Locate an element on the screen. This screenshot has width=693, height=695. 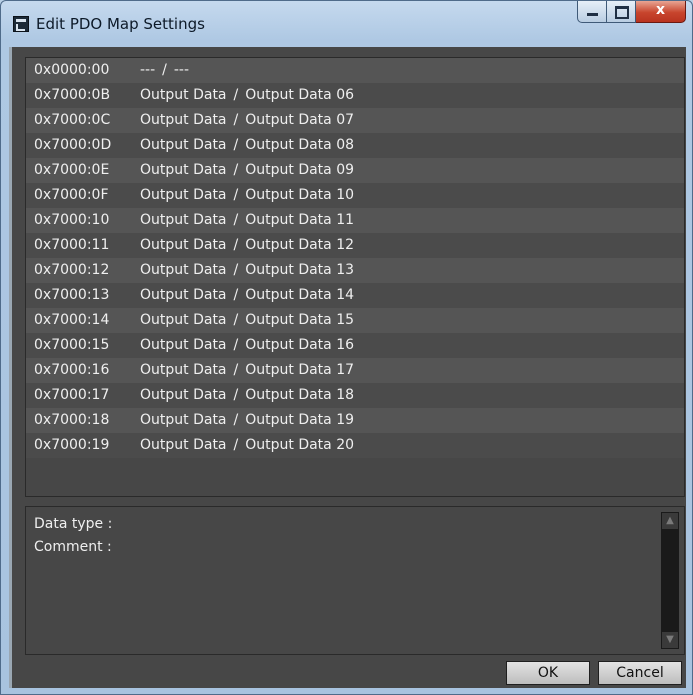
entry-name: Output Data 17 is located at coordinates (300, 370).